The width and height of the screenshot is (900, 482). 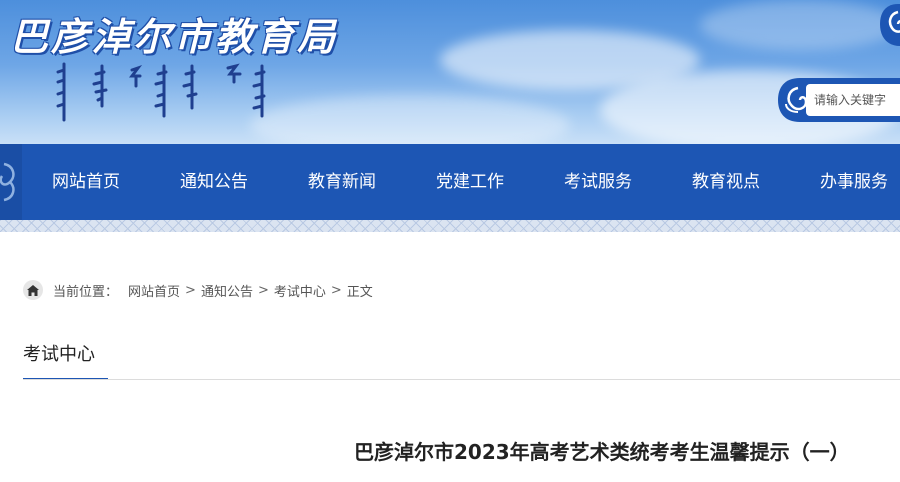 I want to click on breadcrumb-label: 当前位置：, so click(x=86, y=292).